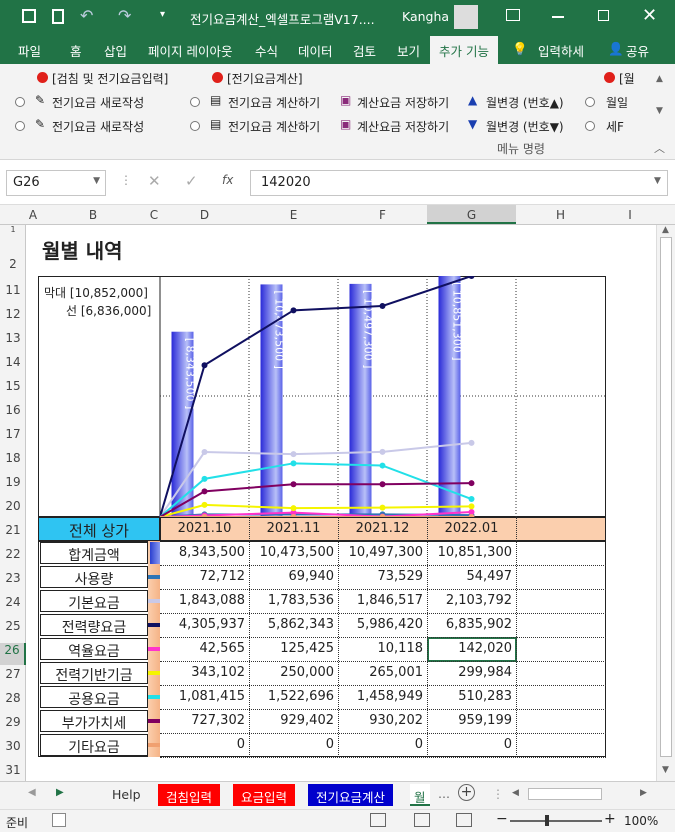 This screenshot has width=675, height=832. What do you see at coordinates (293, 649) in the screenshot?
I see `table-cell: 125,425` at bounding box center [293, 649].